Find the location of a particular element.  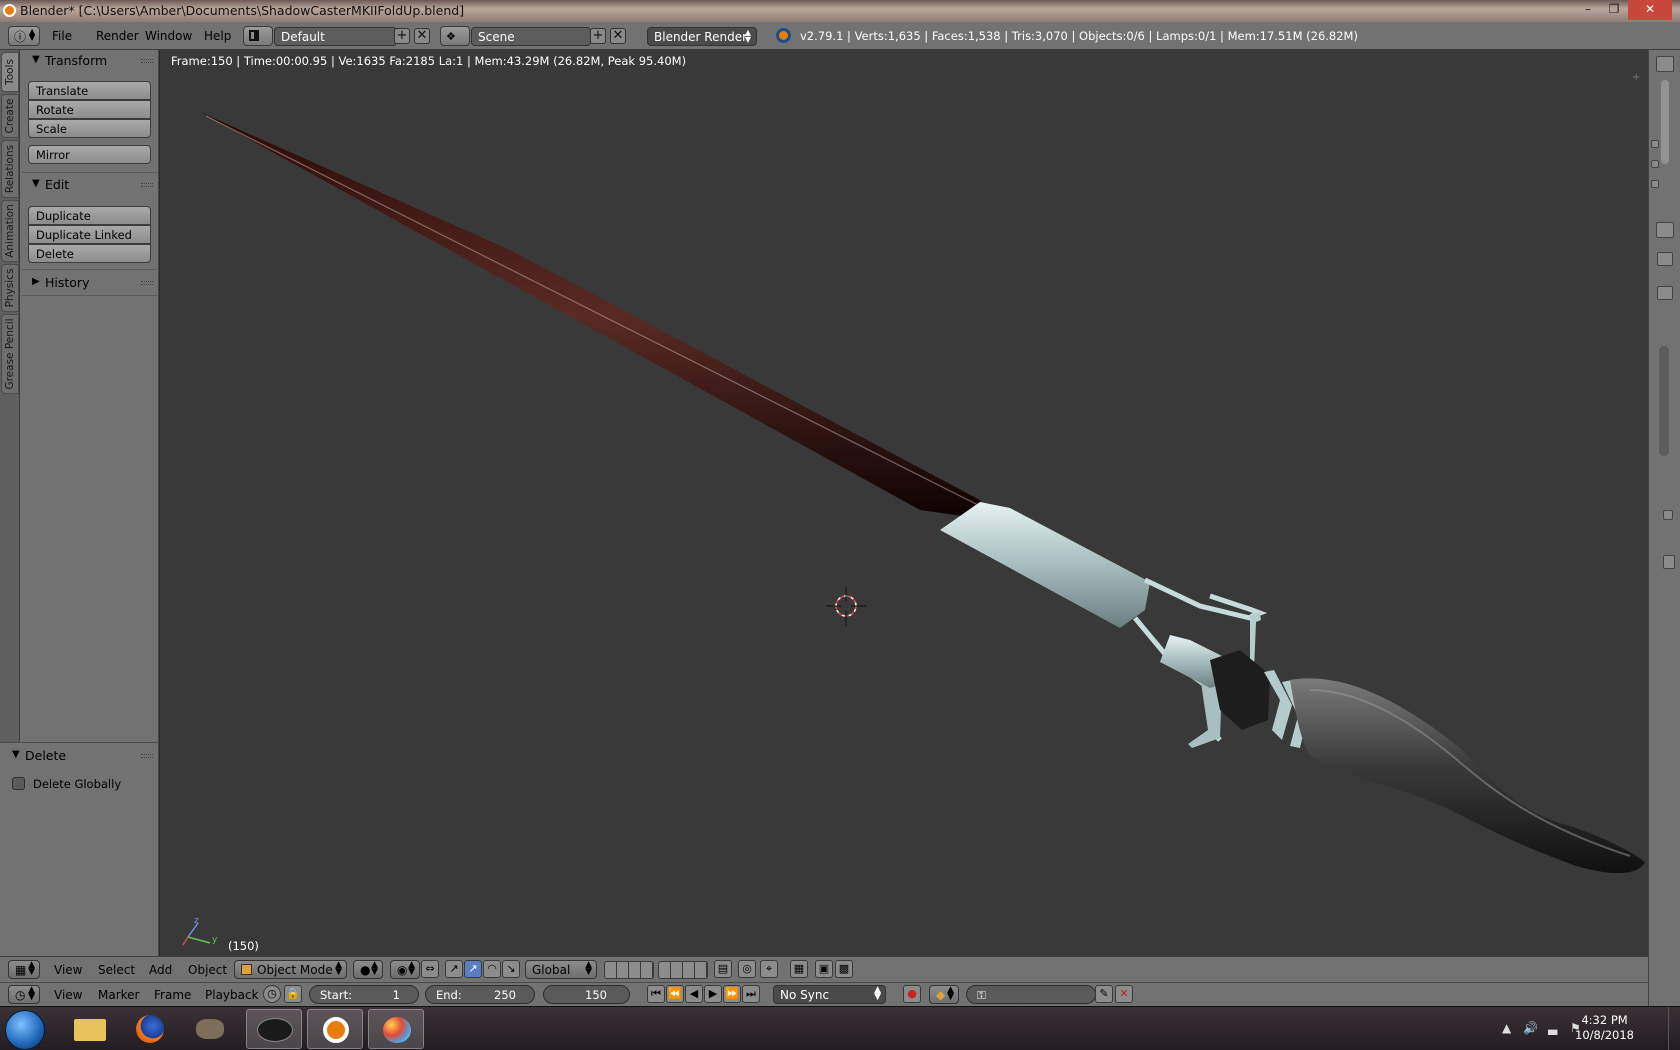

scale-button: Scale is located at coordinates (89, 128).